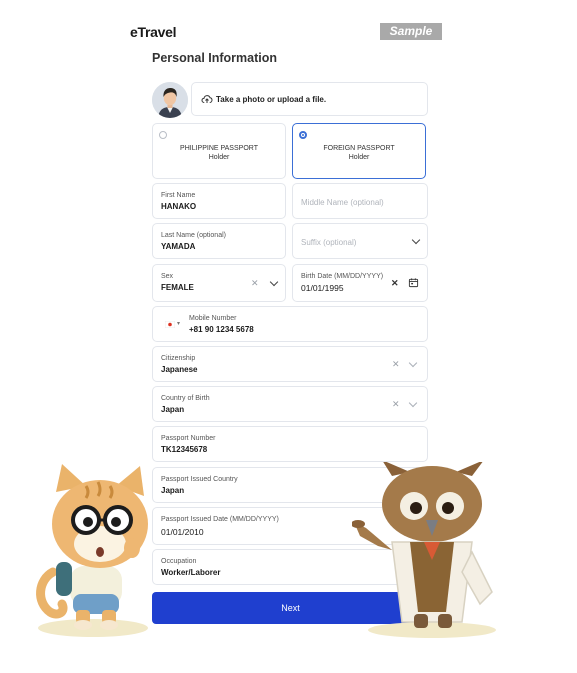 This screenshot has width=577, height=673. What do you see at coordinates (271, 99) in the screenshot?
I see `upload-label: Take a photo or upload a file.` at bounding box center [271, 99].